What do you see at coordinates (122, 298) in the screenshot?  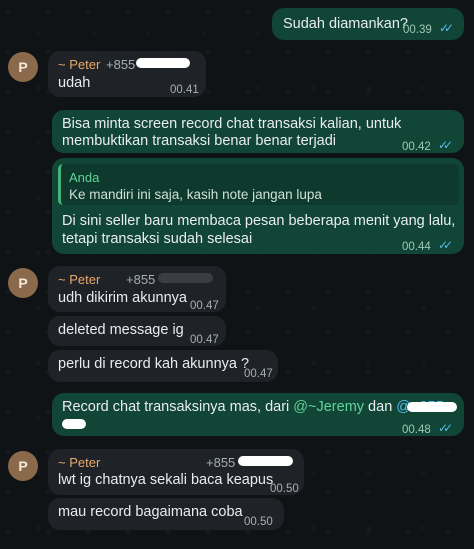 I see `message-text: udh dikirim akunnya` at bounding box center [122, 298].